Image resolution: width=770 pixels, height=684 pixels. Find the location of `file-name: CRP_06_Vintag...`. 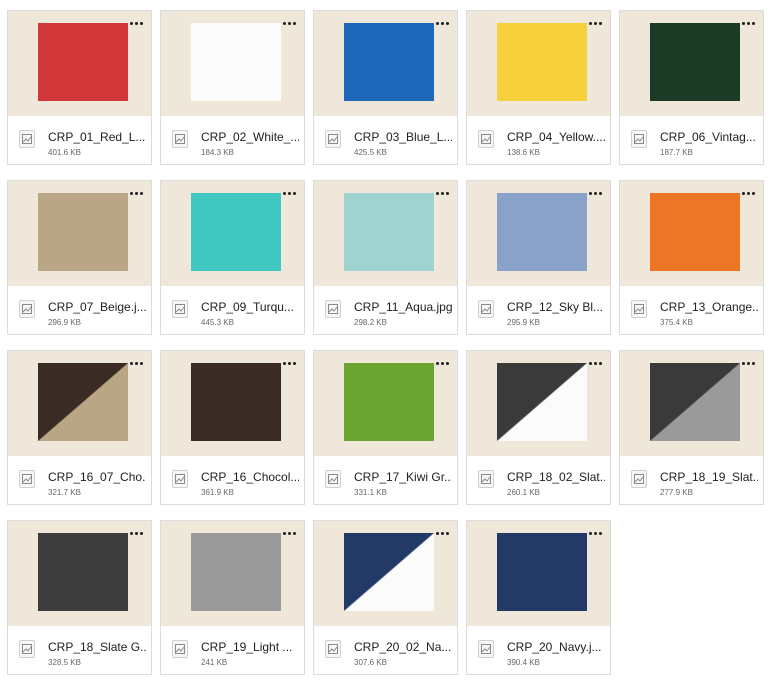

file-name: CRP_06_Vintag... is located at coordinates (709, 137).